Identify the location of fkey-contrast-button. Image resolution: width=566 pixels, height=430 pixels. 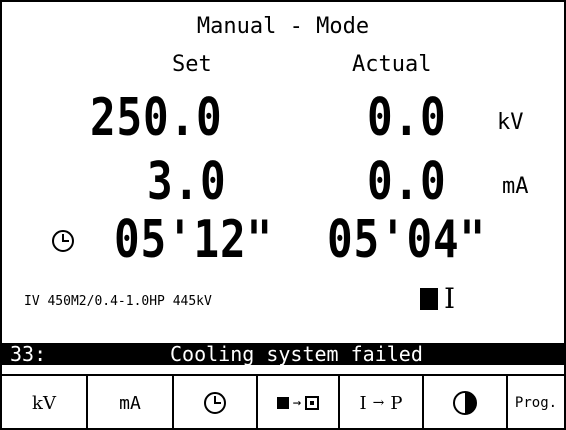
(466, 403).